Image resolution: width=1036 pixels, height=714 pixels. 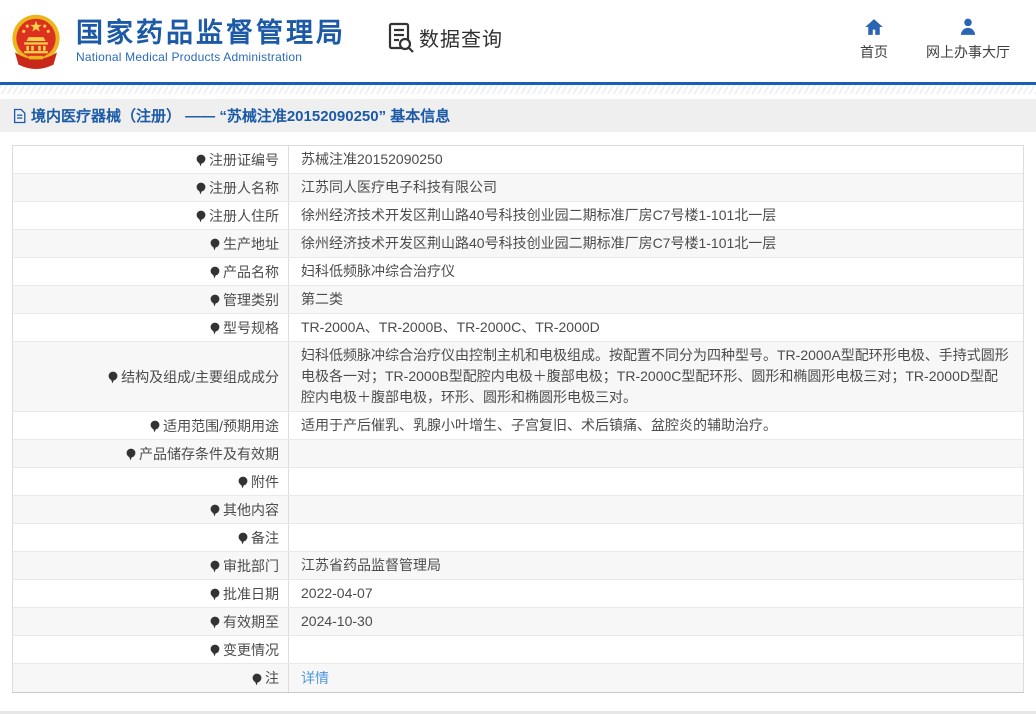 I want to click on row-value-text: 2024-10-30, so click(x=337, y=621).